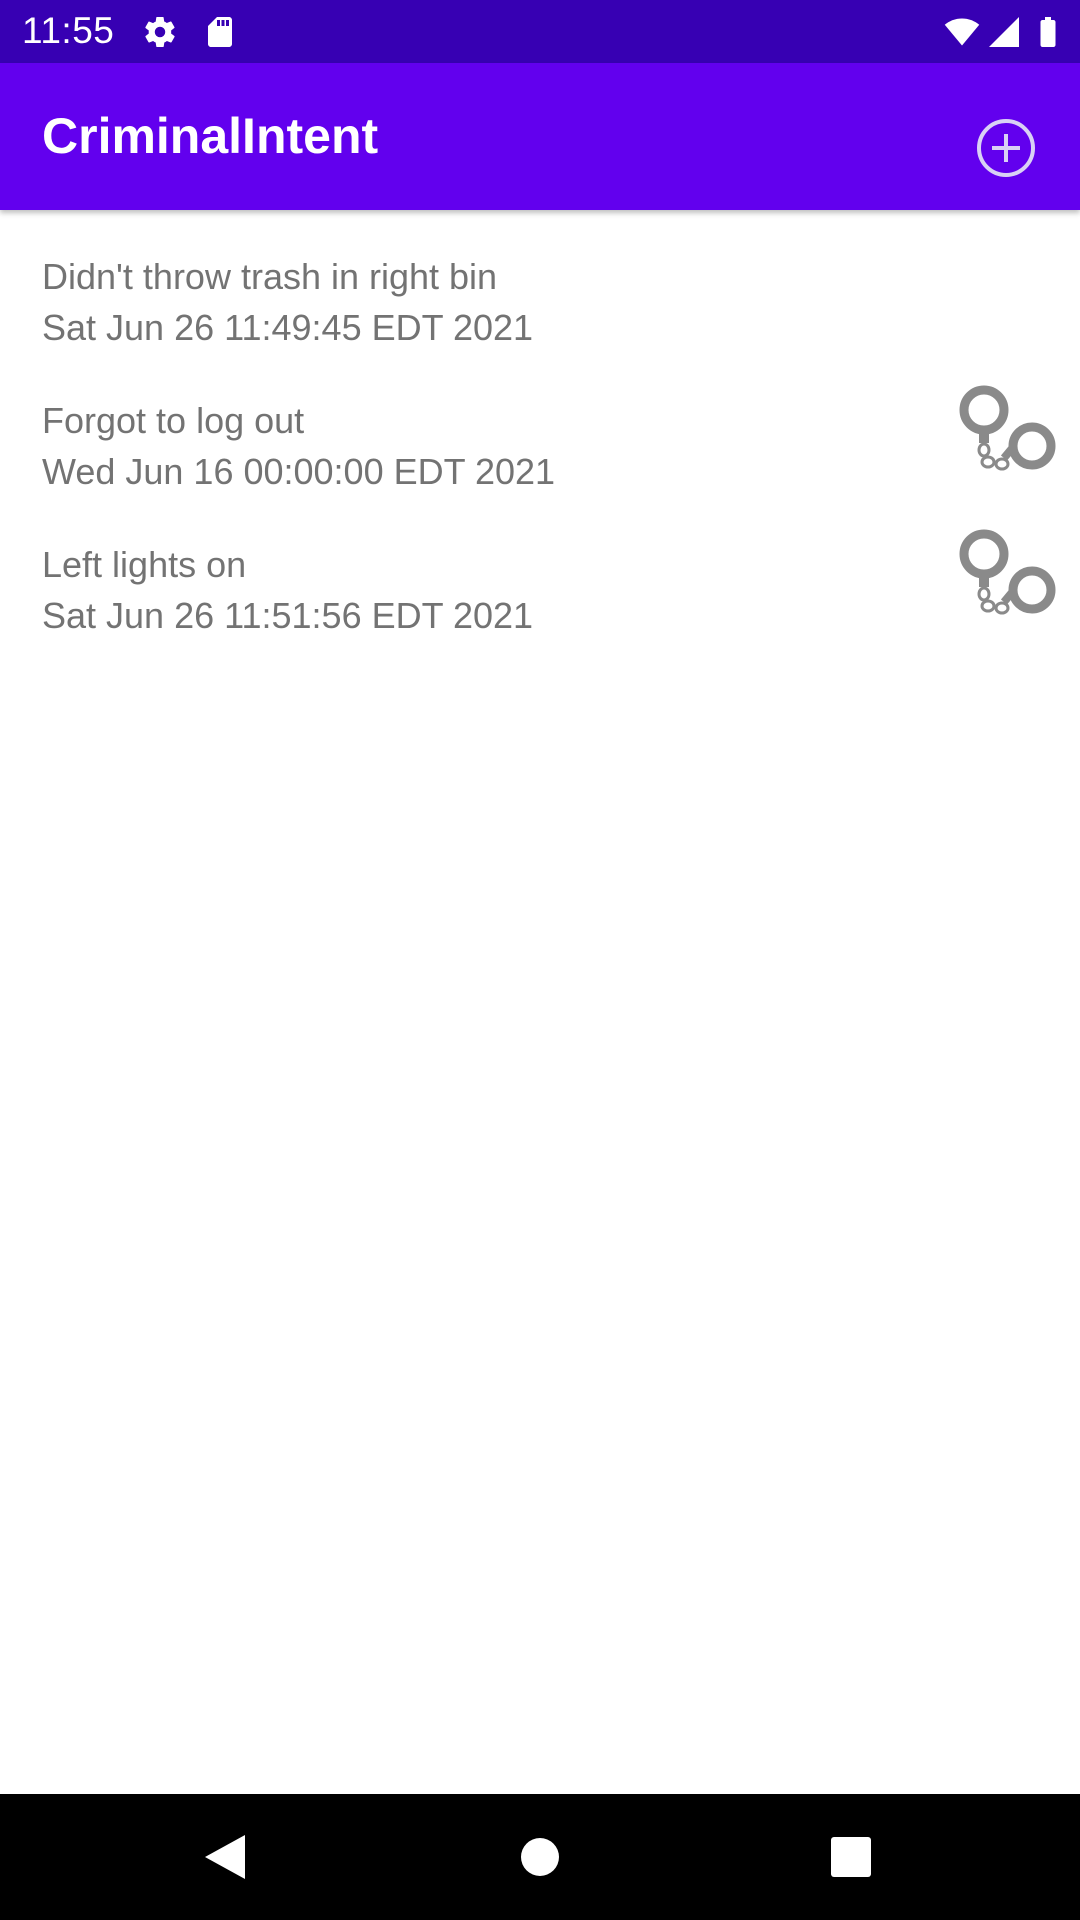  Describe the element at coordinates (210, 136) in the screenshot. I see `app-title: CriminalIntent` at that location.